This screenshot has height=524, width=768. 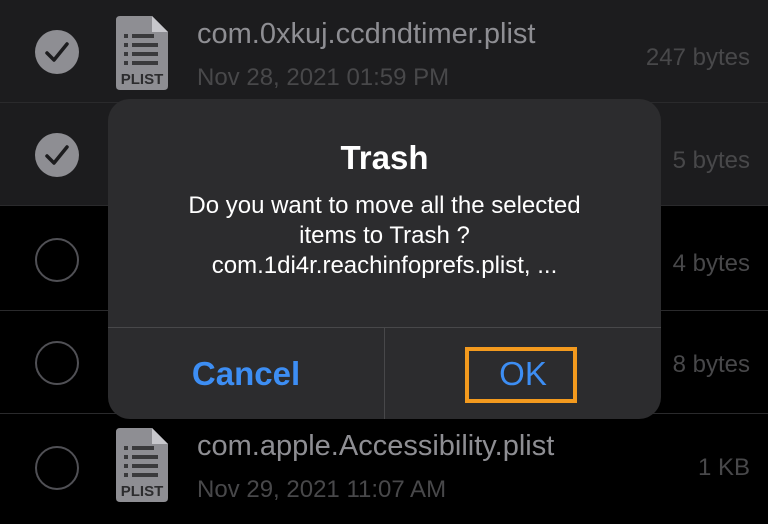 What do you see at coordinates (384, 205) in the screenshot?
I see `alert-message-line: Do you want to move all the selected` at bounding box center [384, 205].